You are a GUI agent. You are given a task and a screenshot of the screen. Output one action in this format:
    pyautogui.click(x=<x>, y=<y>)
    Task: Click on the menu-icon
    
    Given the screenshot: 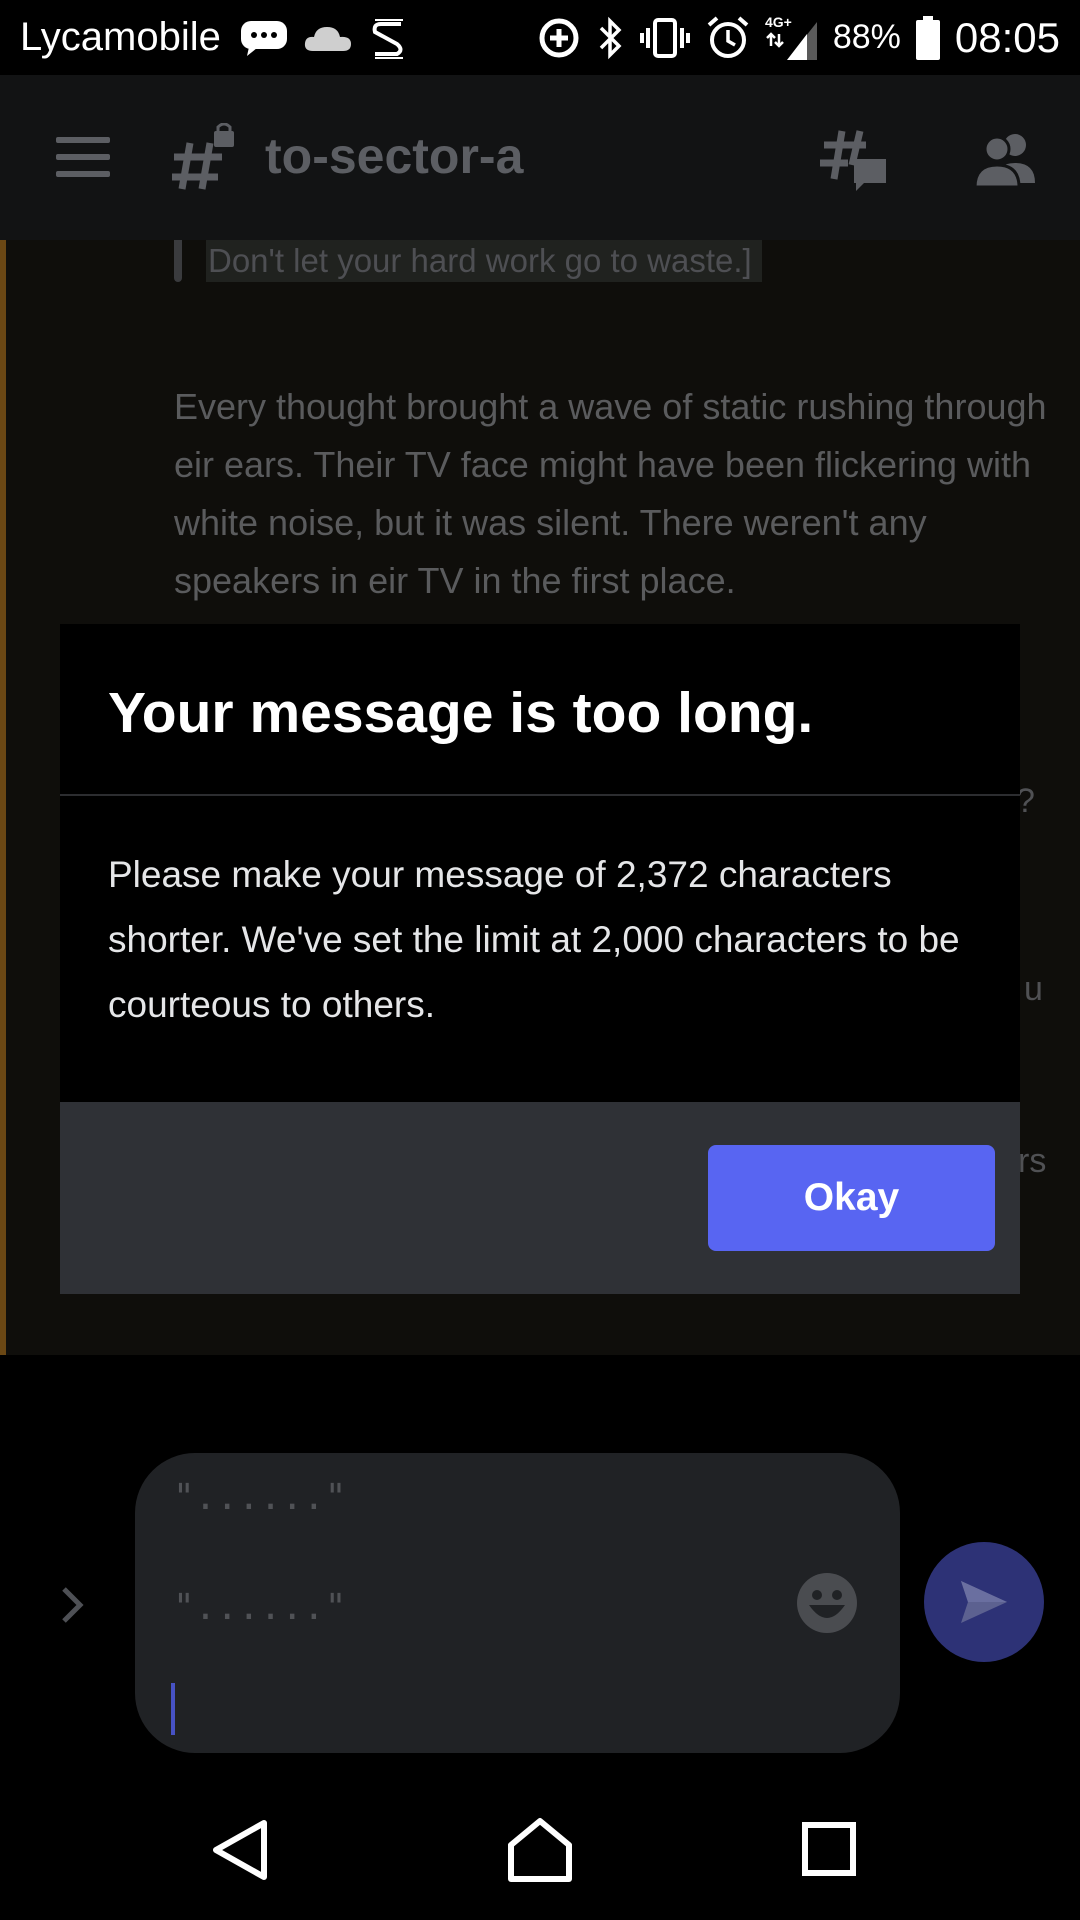 What is the action you would take?
    pyautogui.click(x=83, y=157)
    